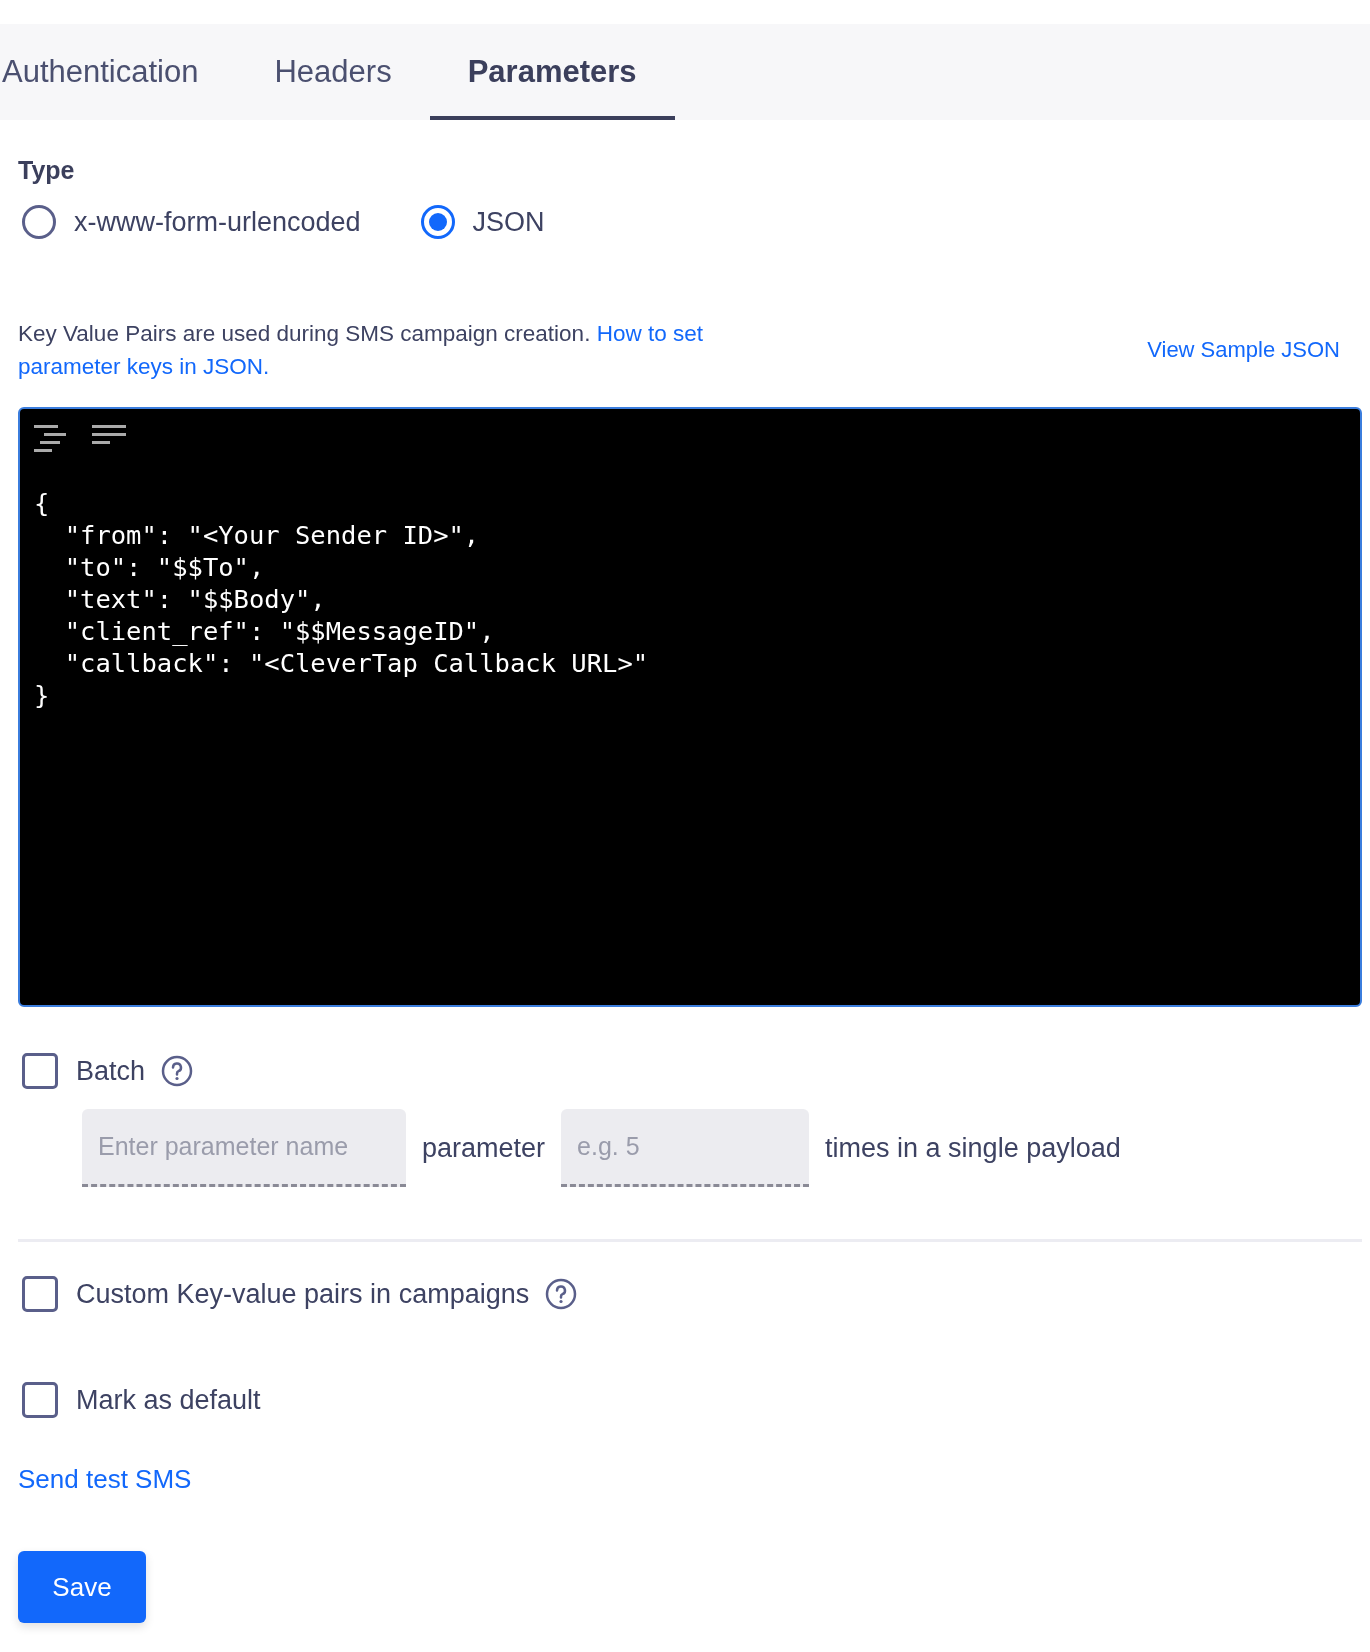 The width and height of the screenshot is (1370, 1652). Describe the element at coordinates (685, 1148) in the screenshot. I see `count-field: e.g. 5` at that location.